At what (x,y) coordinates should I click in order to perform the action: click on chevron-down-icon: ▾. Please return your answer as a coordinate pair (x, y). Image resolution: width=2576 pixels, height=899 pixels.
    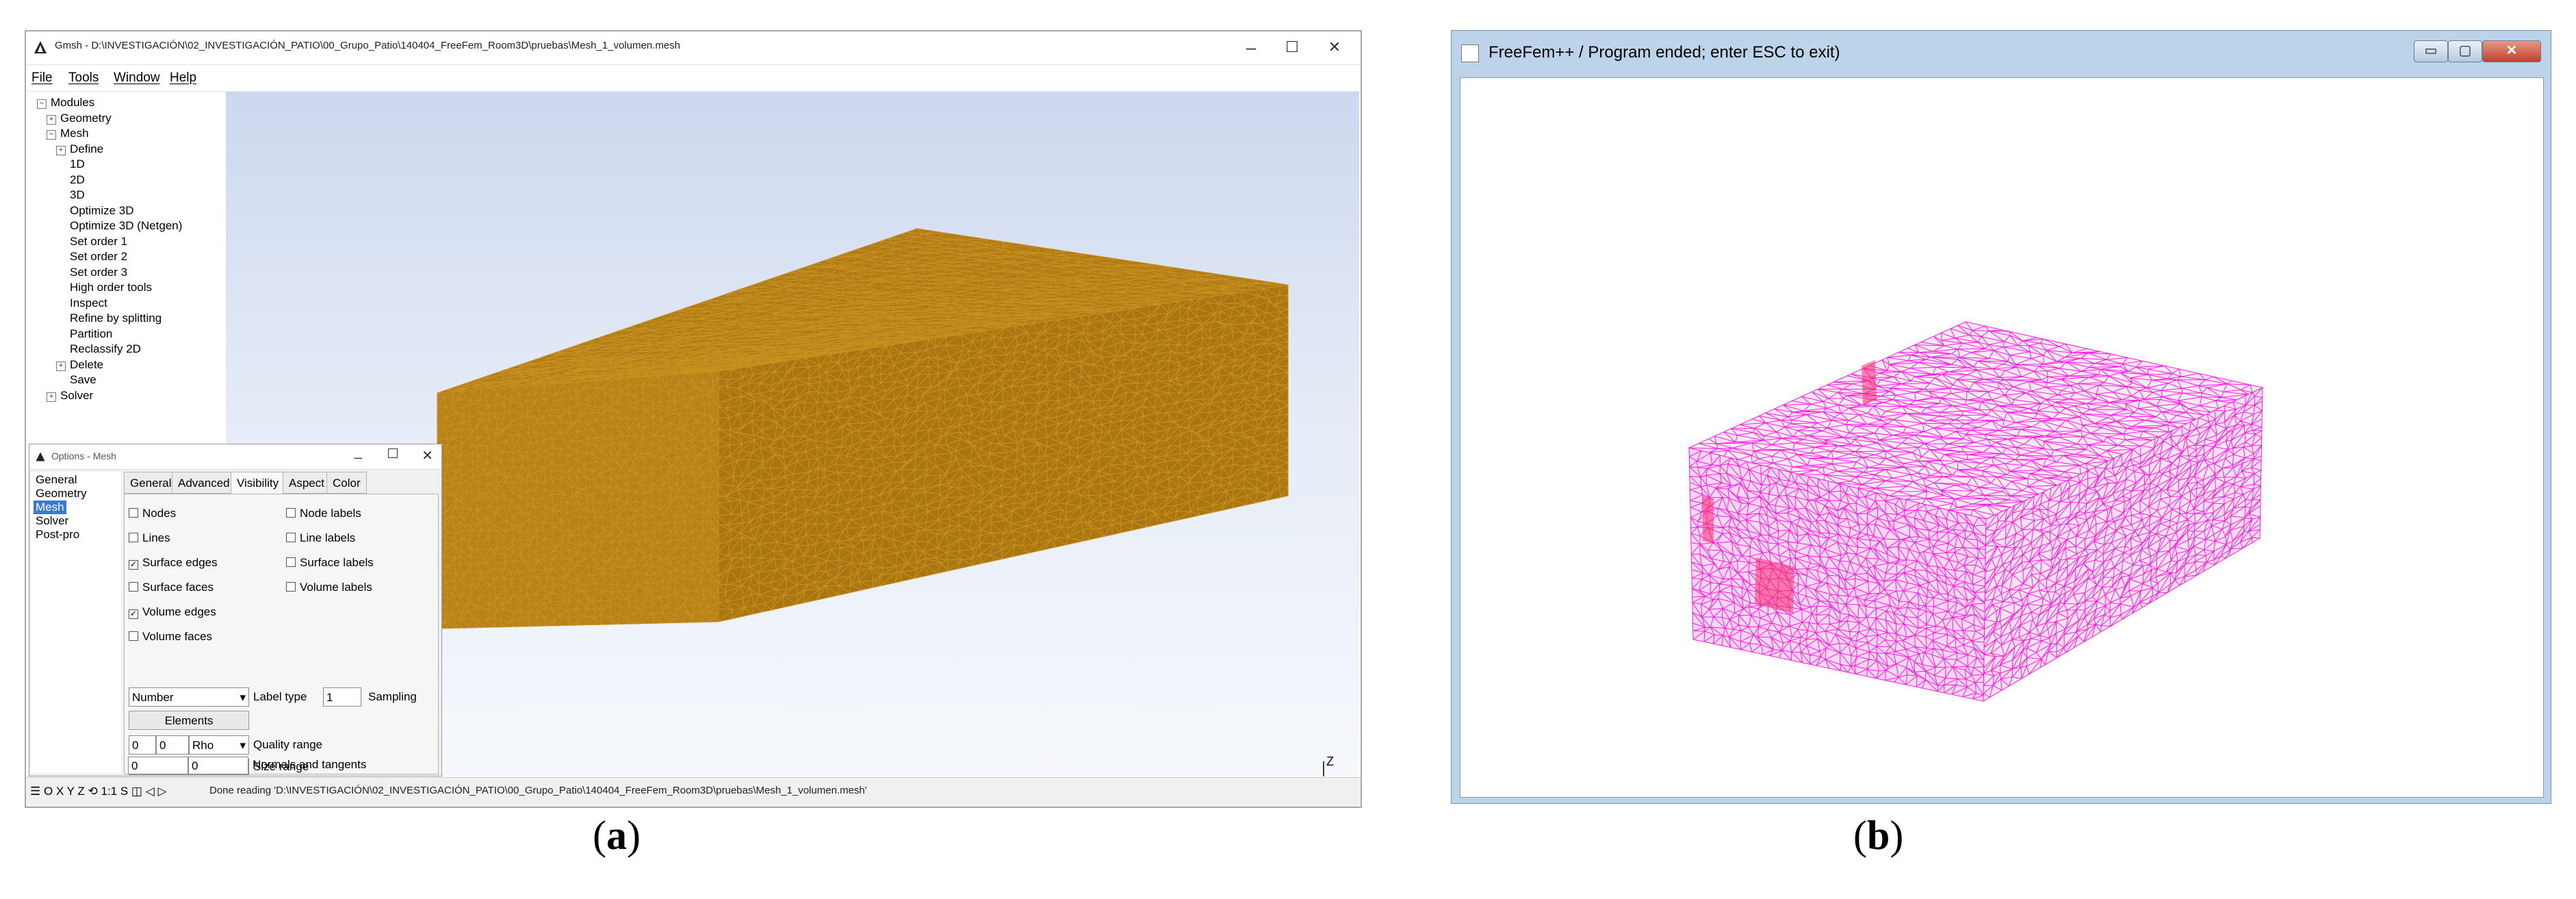
    Looking at the image, I should click on (243, 745).